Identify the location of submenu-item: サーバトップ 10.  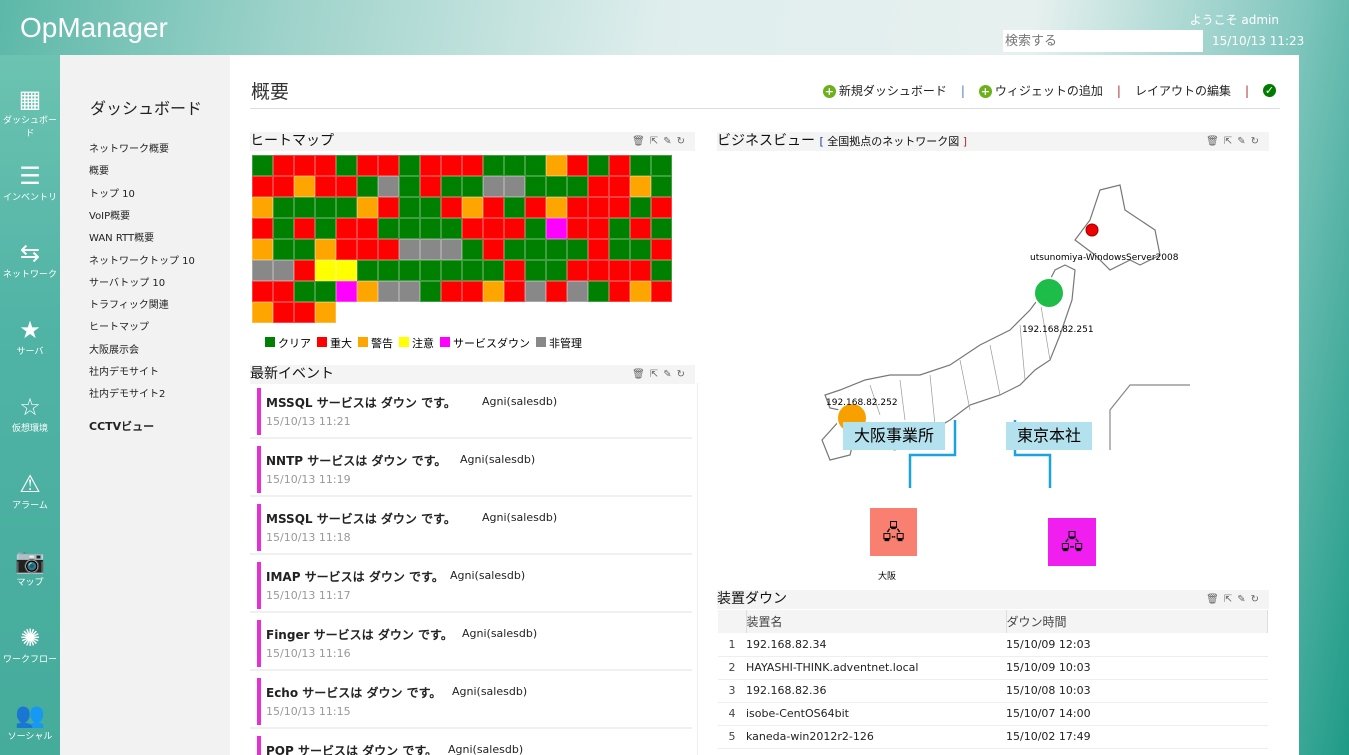
(127, 281).